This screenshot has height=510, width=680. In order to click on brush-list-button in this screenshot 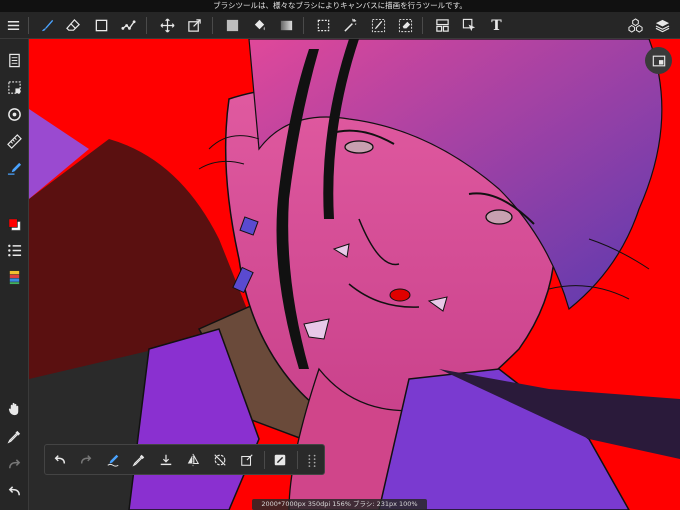, I will do `click(14, 250)`.